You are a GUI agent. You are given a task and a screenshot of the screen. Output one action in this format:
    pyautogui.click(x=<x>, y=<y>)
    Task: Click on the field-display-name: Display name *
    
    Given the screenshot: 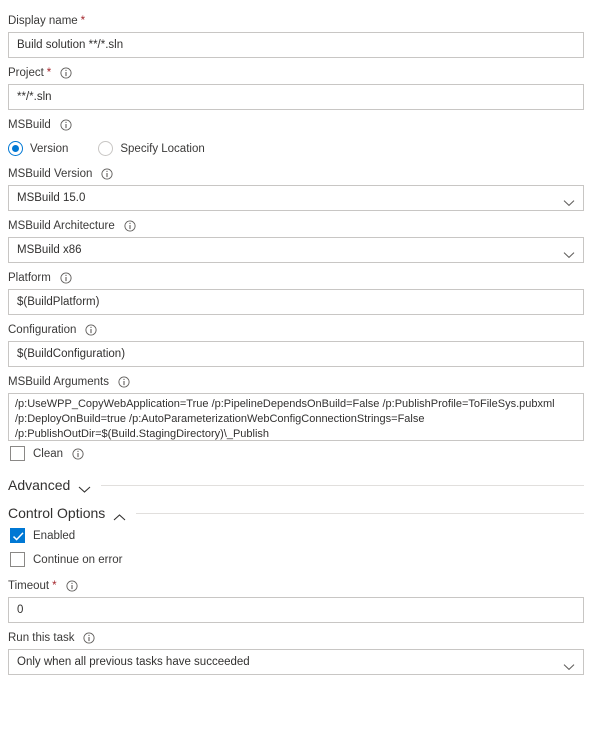 What is the action you would take?
    pyautogui.click(x=296, y=32)
    